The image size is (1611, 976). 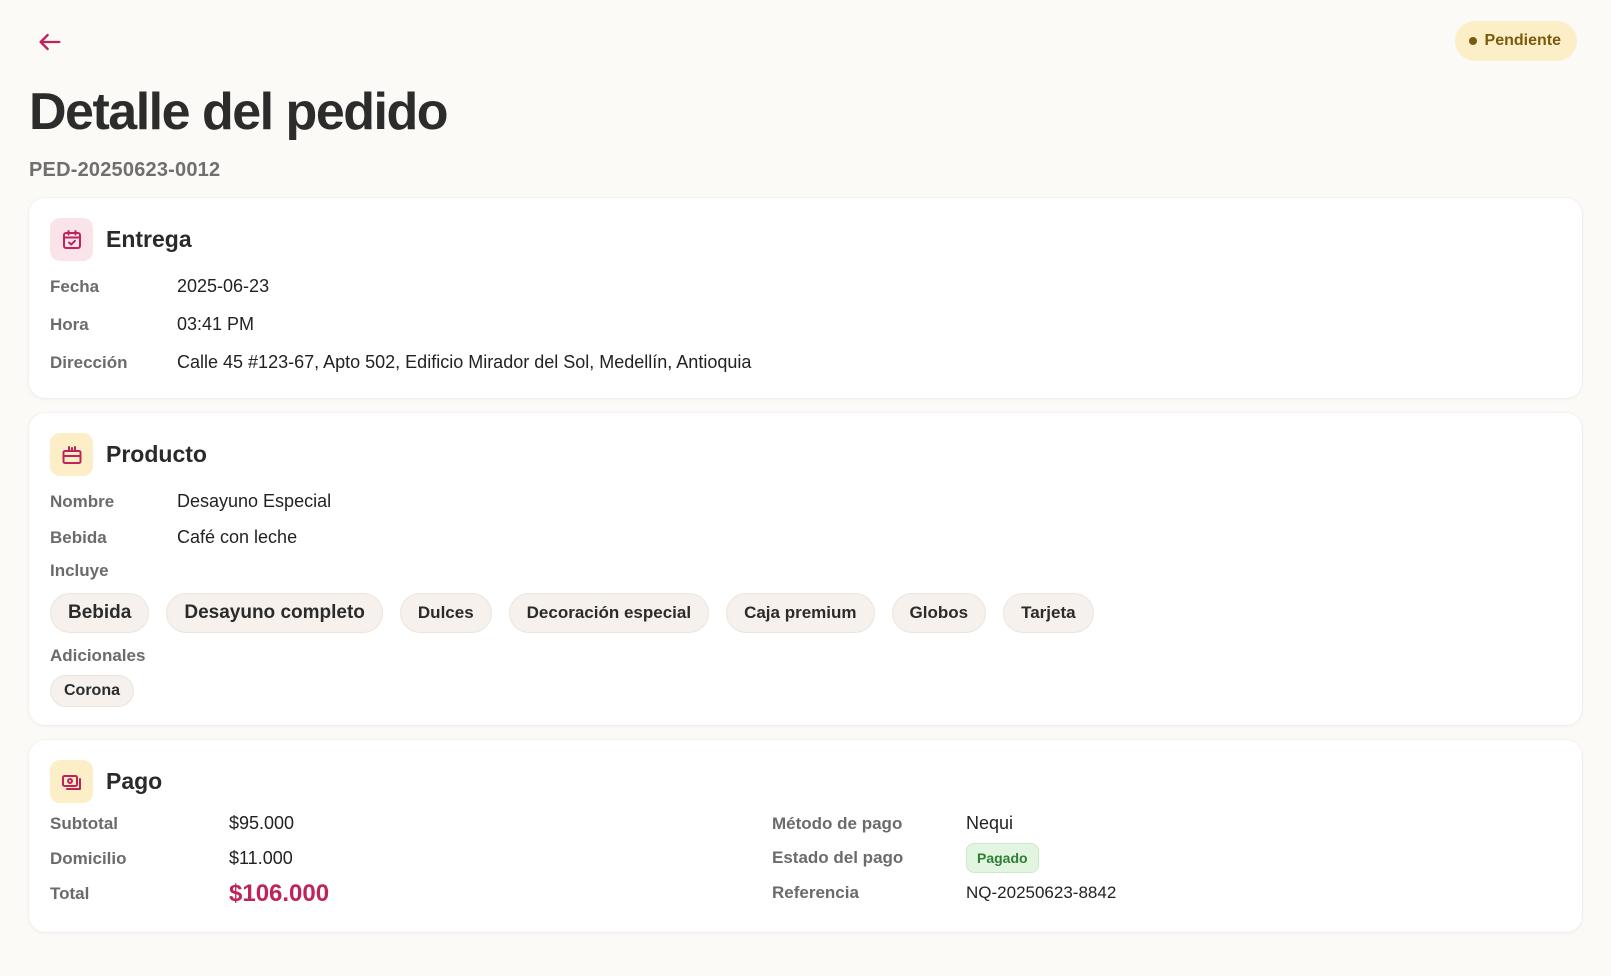 I want to click on order-id: PED-20250623-0012, so click(x=125, y=170).